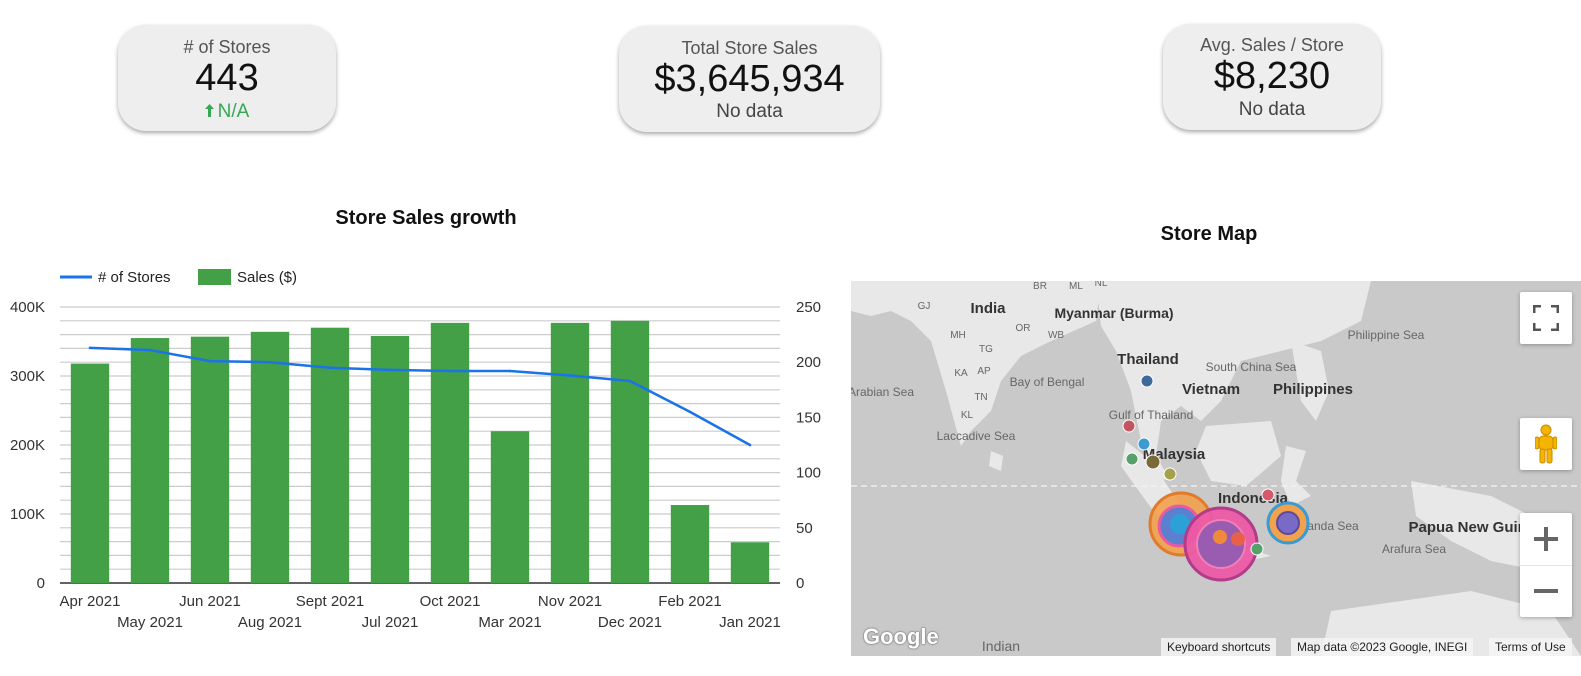 This screenshot has height=676, width=1581. I want to click on map-region-label: Myanmar (Burma), so click(1113, 313).